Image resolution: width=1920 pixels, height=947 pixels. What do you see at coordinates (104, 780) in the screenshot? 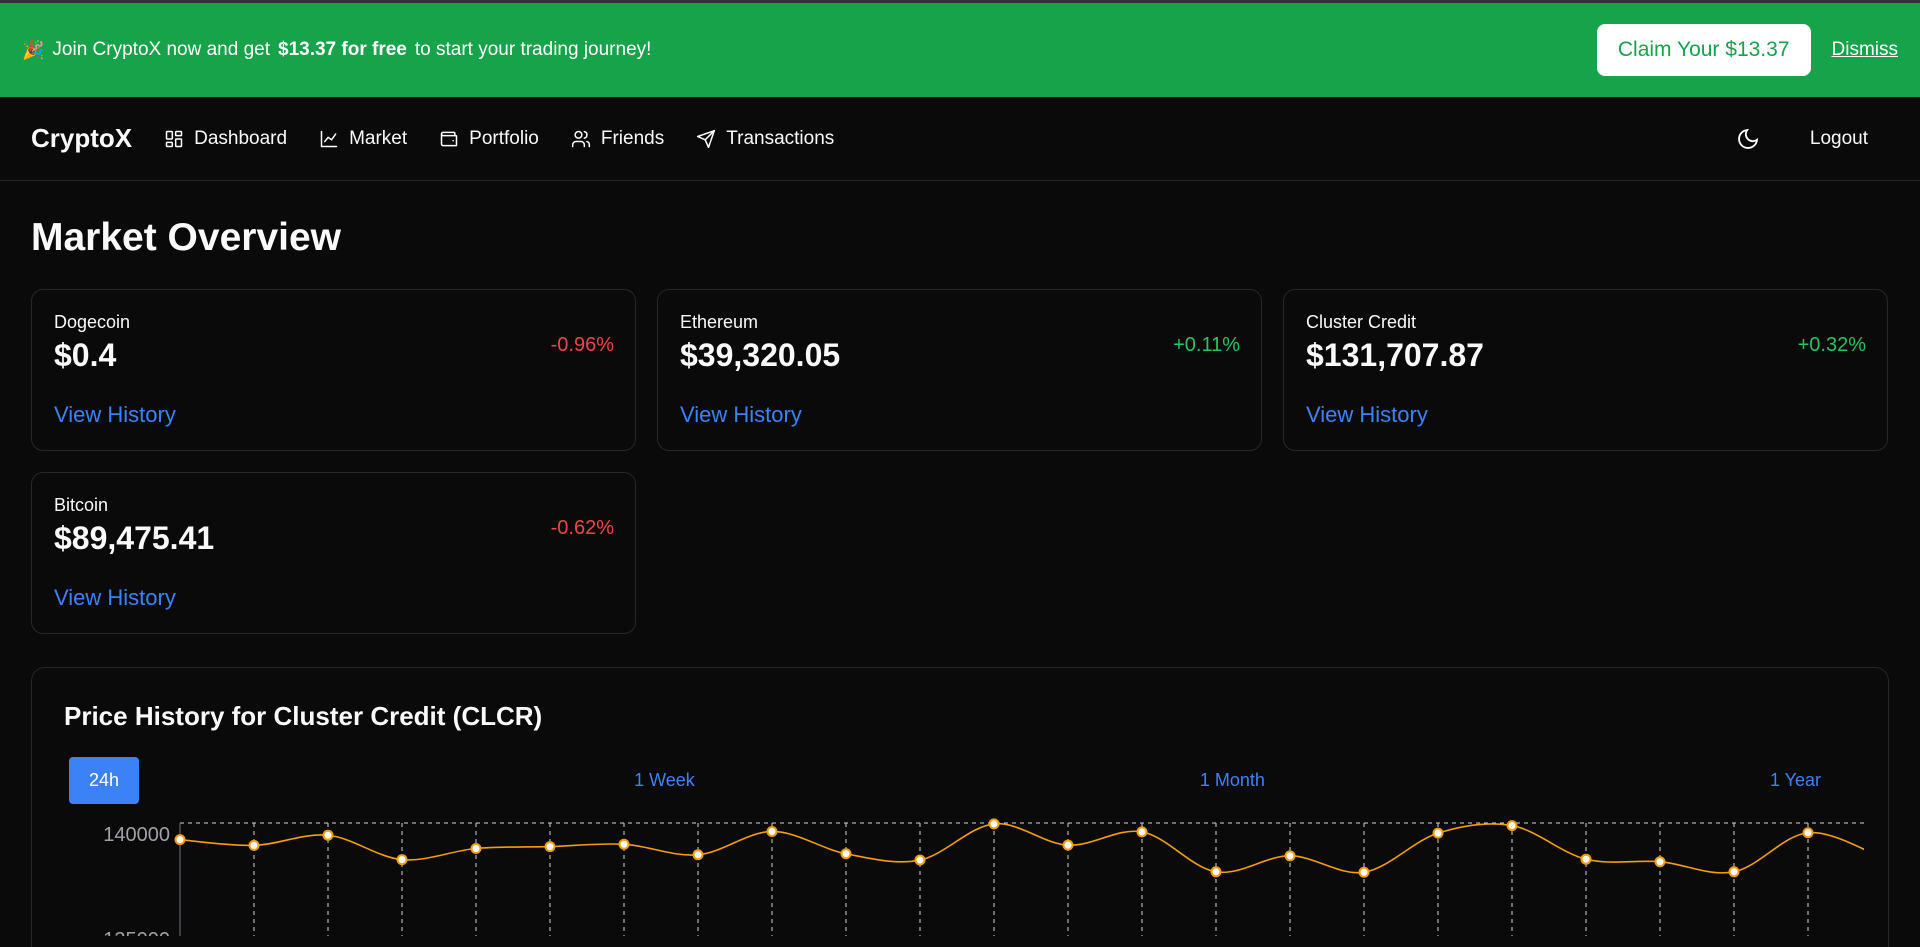
I see `range-24h-button: 24h` at bounding box center [104, 780].